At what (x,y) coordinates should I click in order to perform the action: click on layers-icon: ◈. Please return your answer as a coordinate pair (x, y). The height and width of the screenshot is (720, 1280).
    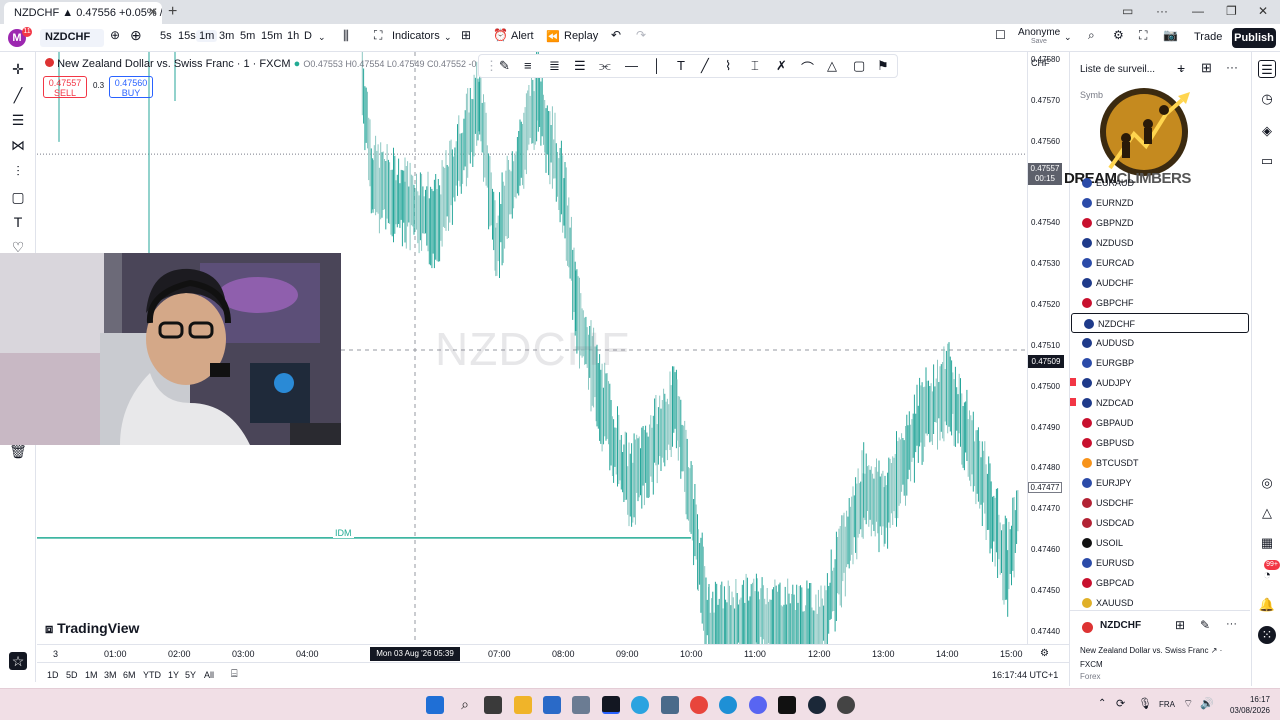
    Looking at the image, I should click on (1267, 131).